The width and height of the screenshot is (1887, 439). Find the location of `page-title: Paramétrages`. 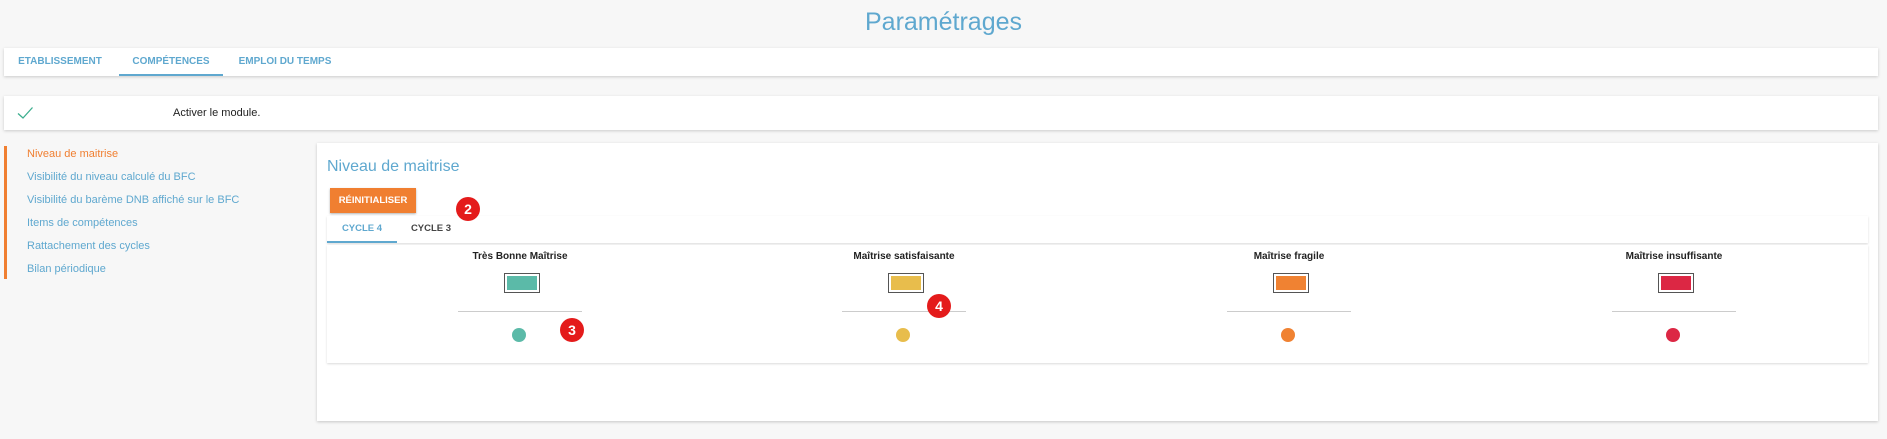

page-title: Paramétrages is located at coordinates (943, 22).